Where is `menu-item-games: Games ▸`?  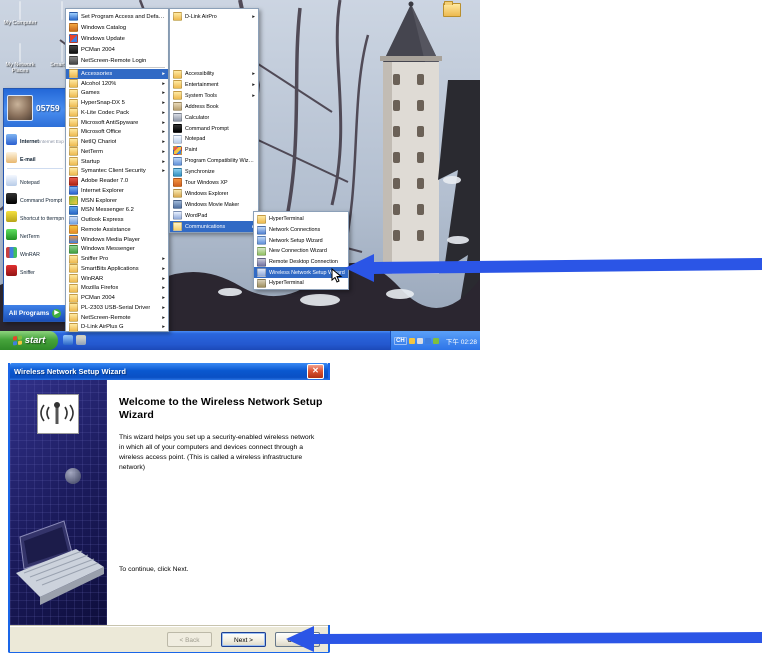
menu-item-games: Games ▸ is located at coordinates (117, 93).